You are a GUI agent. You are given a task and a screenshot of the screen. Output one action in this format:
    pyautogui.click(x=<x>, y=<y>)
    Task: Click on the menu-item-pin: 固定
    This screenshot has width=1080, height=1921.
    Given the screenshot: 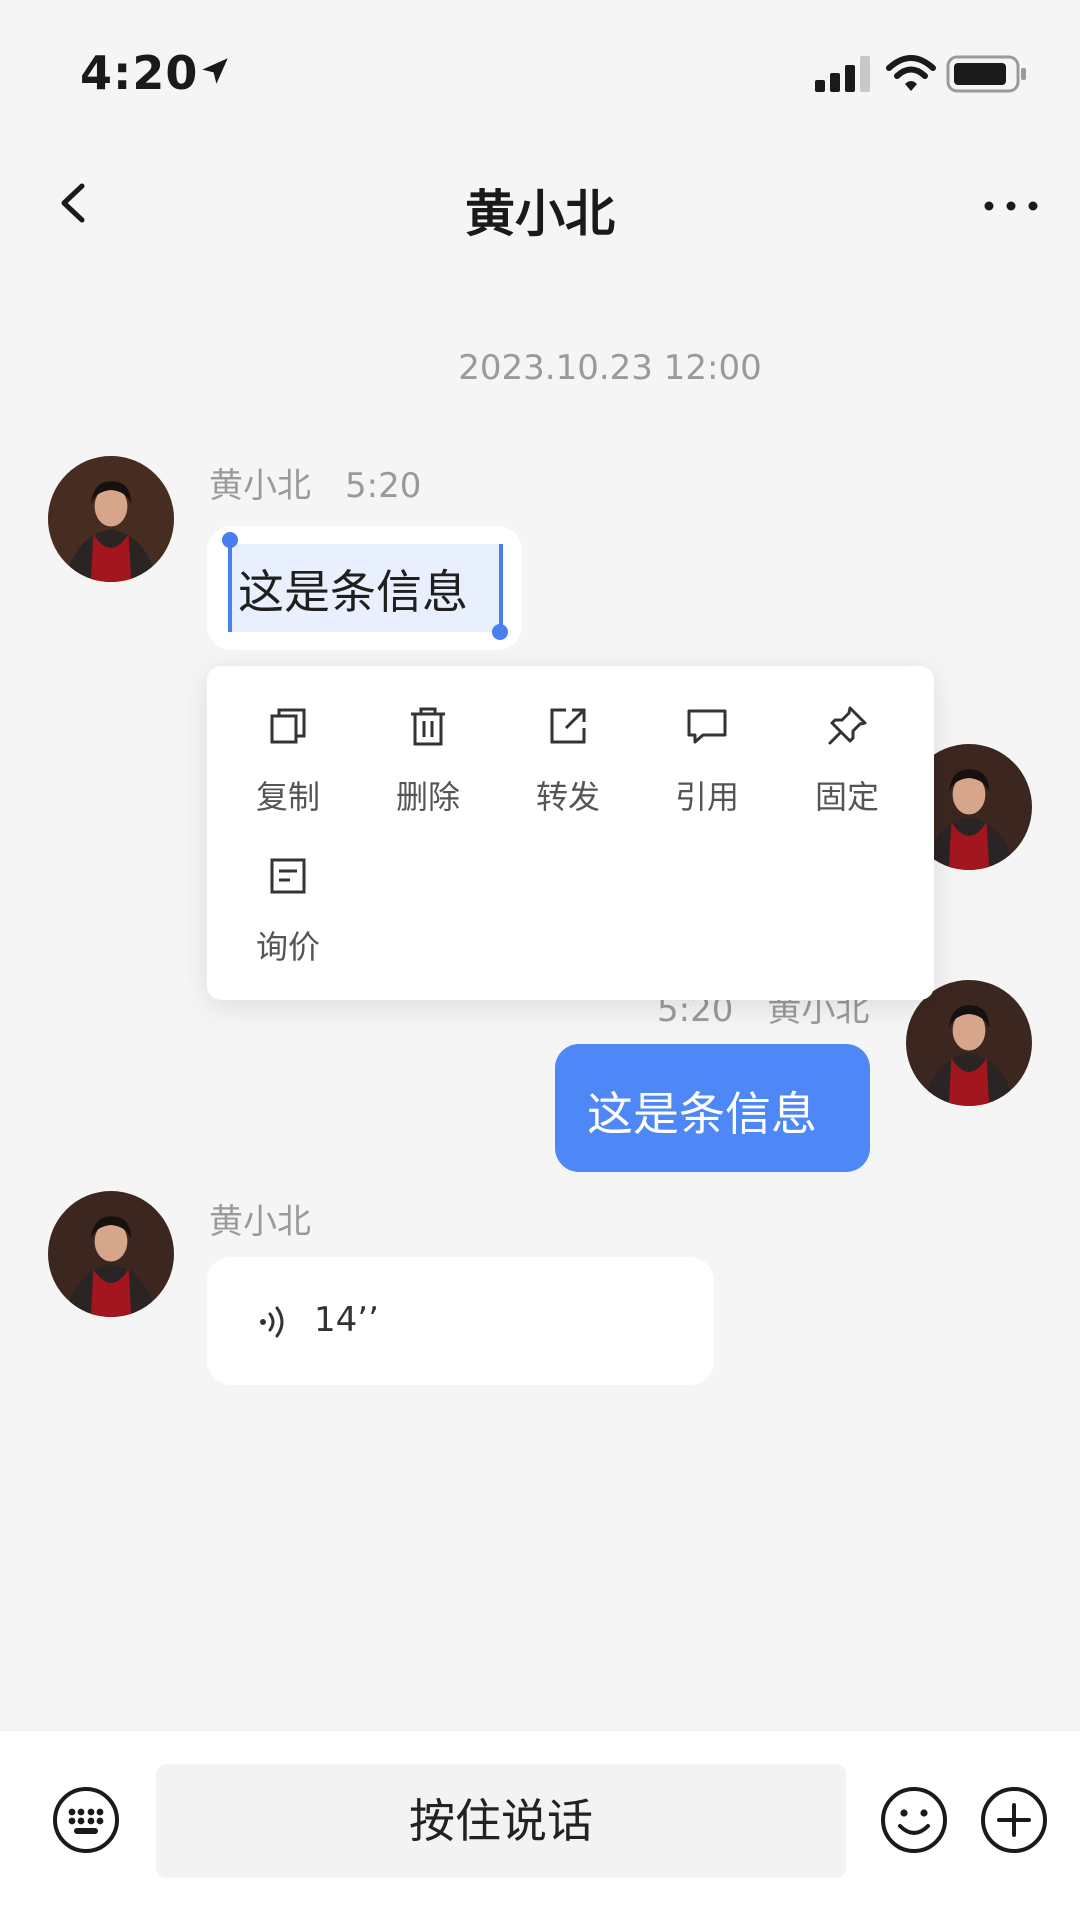 What is the action you would take?
    pyautogui.click(x=847, y=760)
    